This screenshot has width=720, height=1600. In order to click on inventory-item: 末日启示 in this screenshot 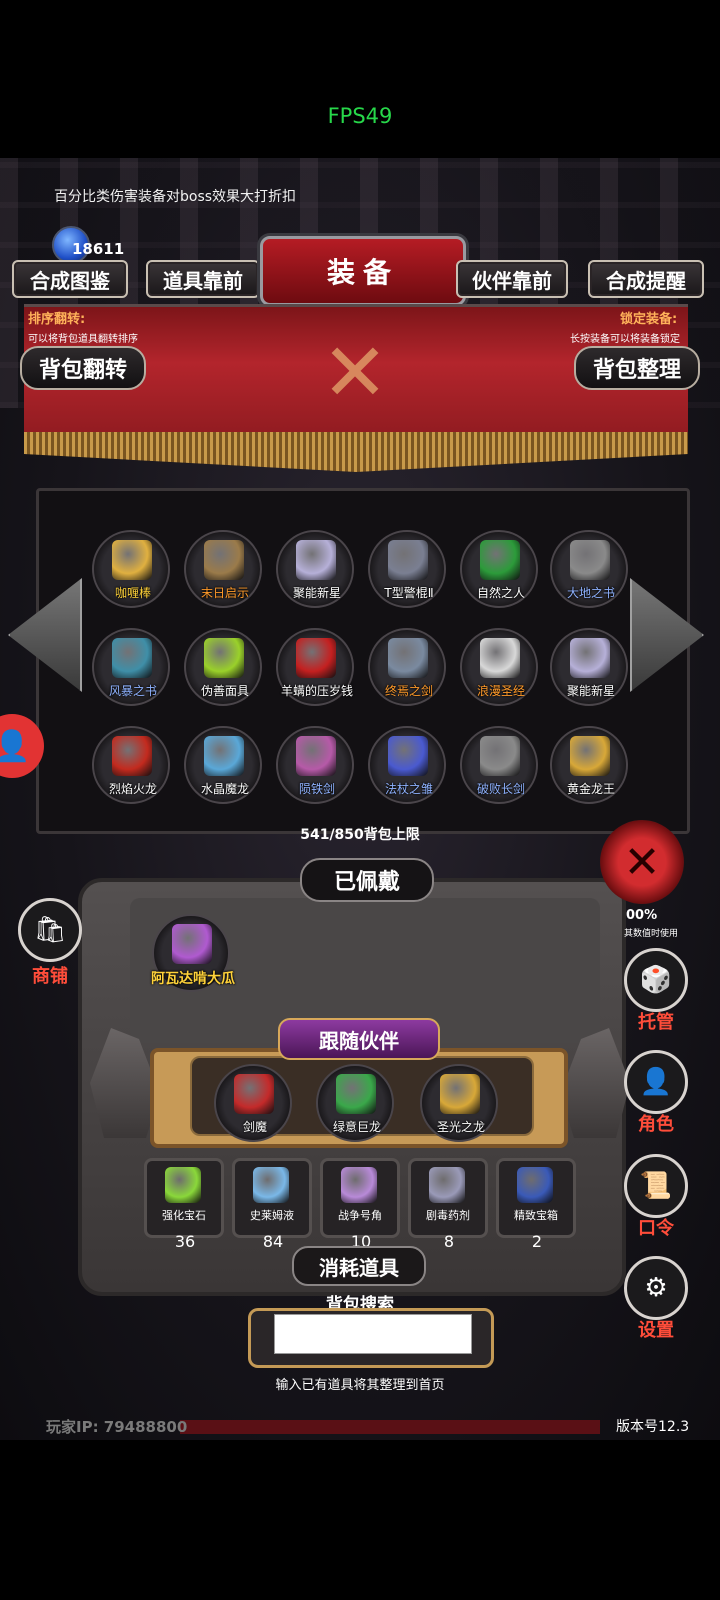, I will do `click(223, 569)`.